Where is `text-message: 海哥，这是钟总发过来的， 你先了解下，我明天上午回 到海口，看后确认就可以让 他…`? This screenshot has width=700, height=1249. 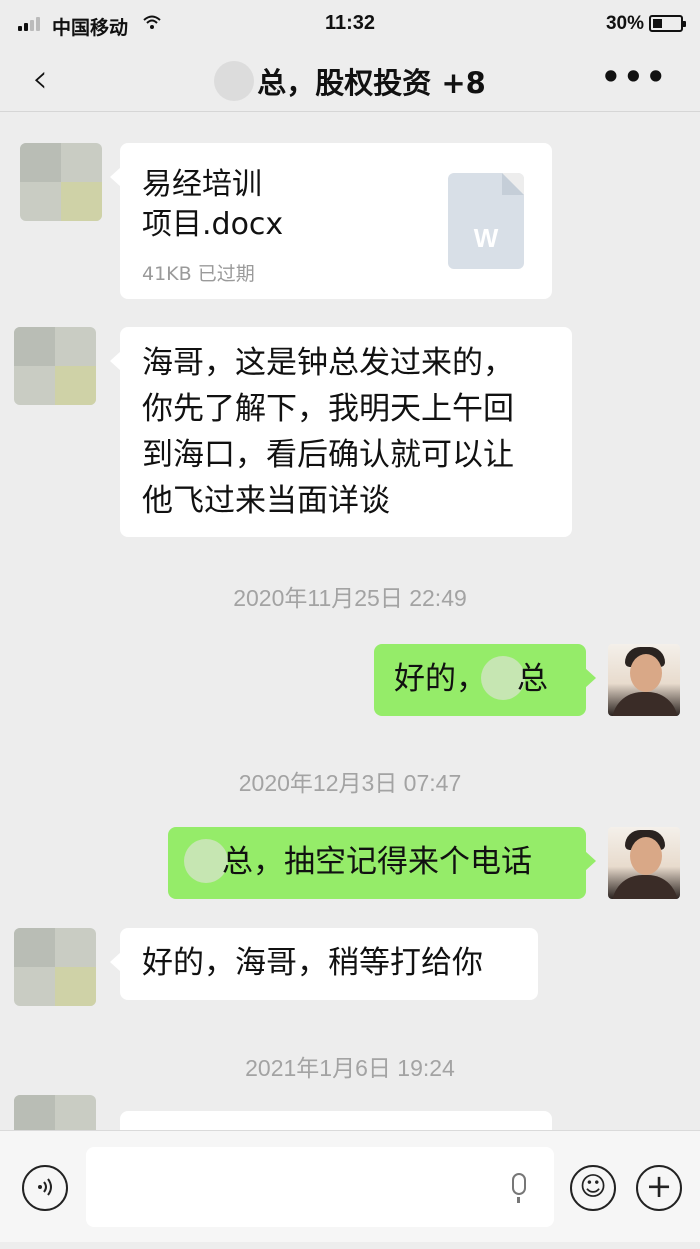 text-message: 海哥，这是钟总发过来的， 你先了解下，我明天上午回 到海口，看后确认就可以让 他… is located at coordinates (341, 432).